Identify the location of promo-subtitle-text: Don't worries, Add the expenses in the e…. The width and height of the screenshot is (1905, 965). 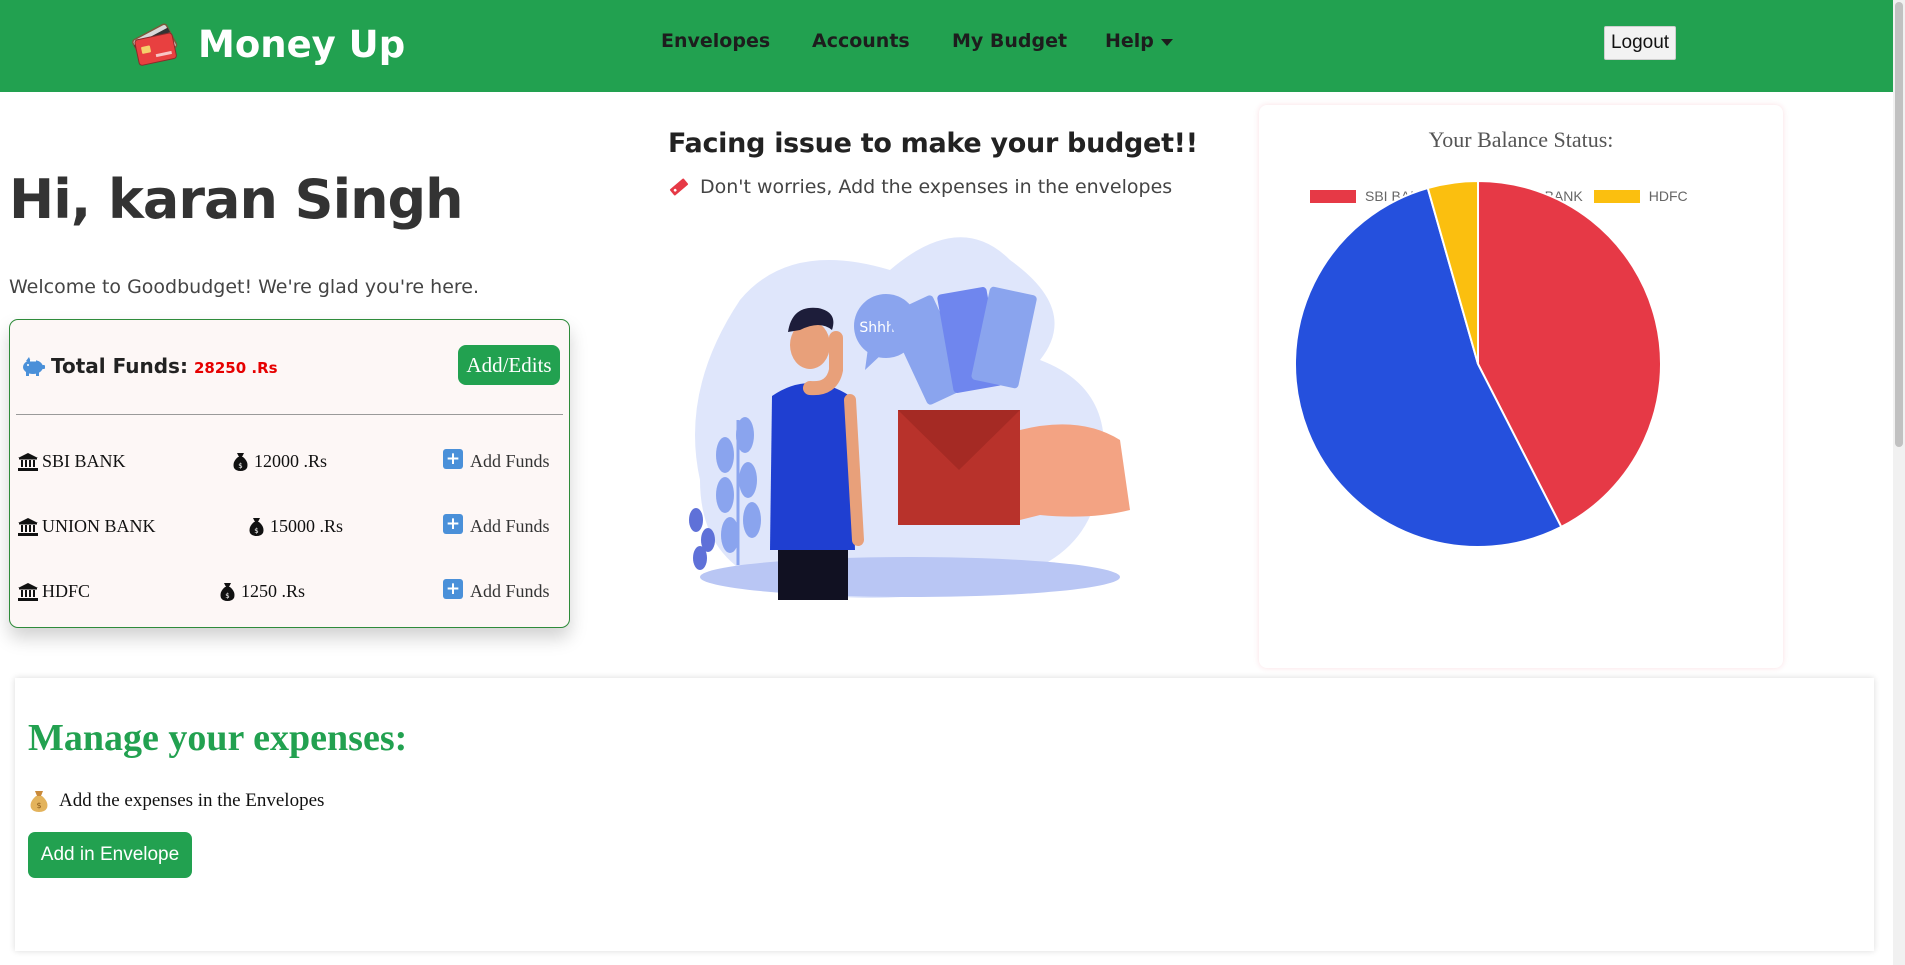
(936, 187).